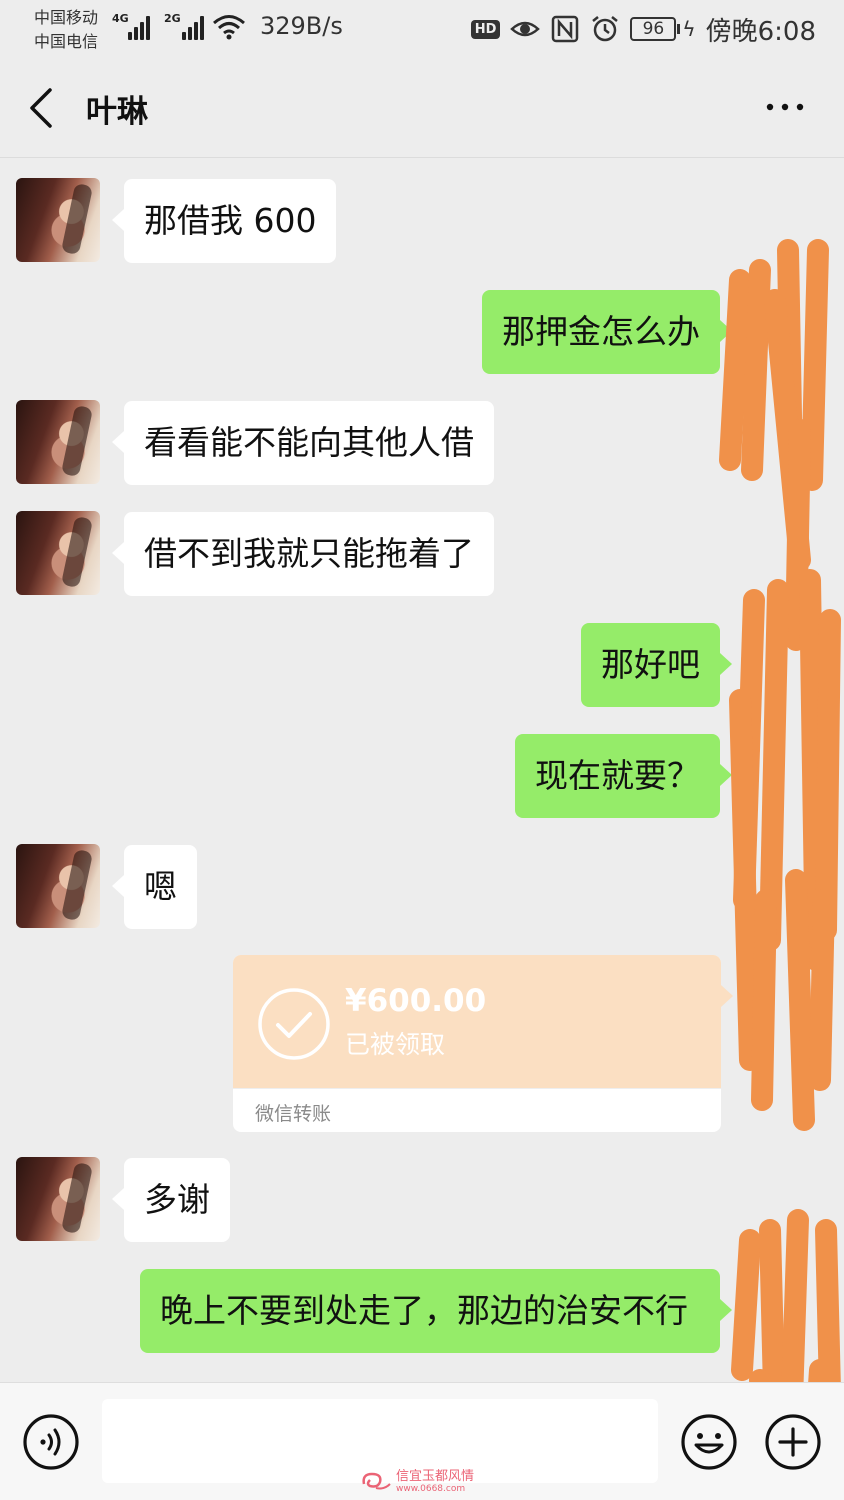 This screenshot has width=844, height=1500. Describe the element at coordinates (709, 1442) in the screenshot. I see `emoji-icon` at that location.